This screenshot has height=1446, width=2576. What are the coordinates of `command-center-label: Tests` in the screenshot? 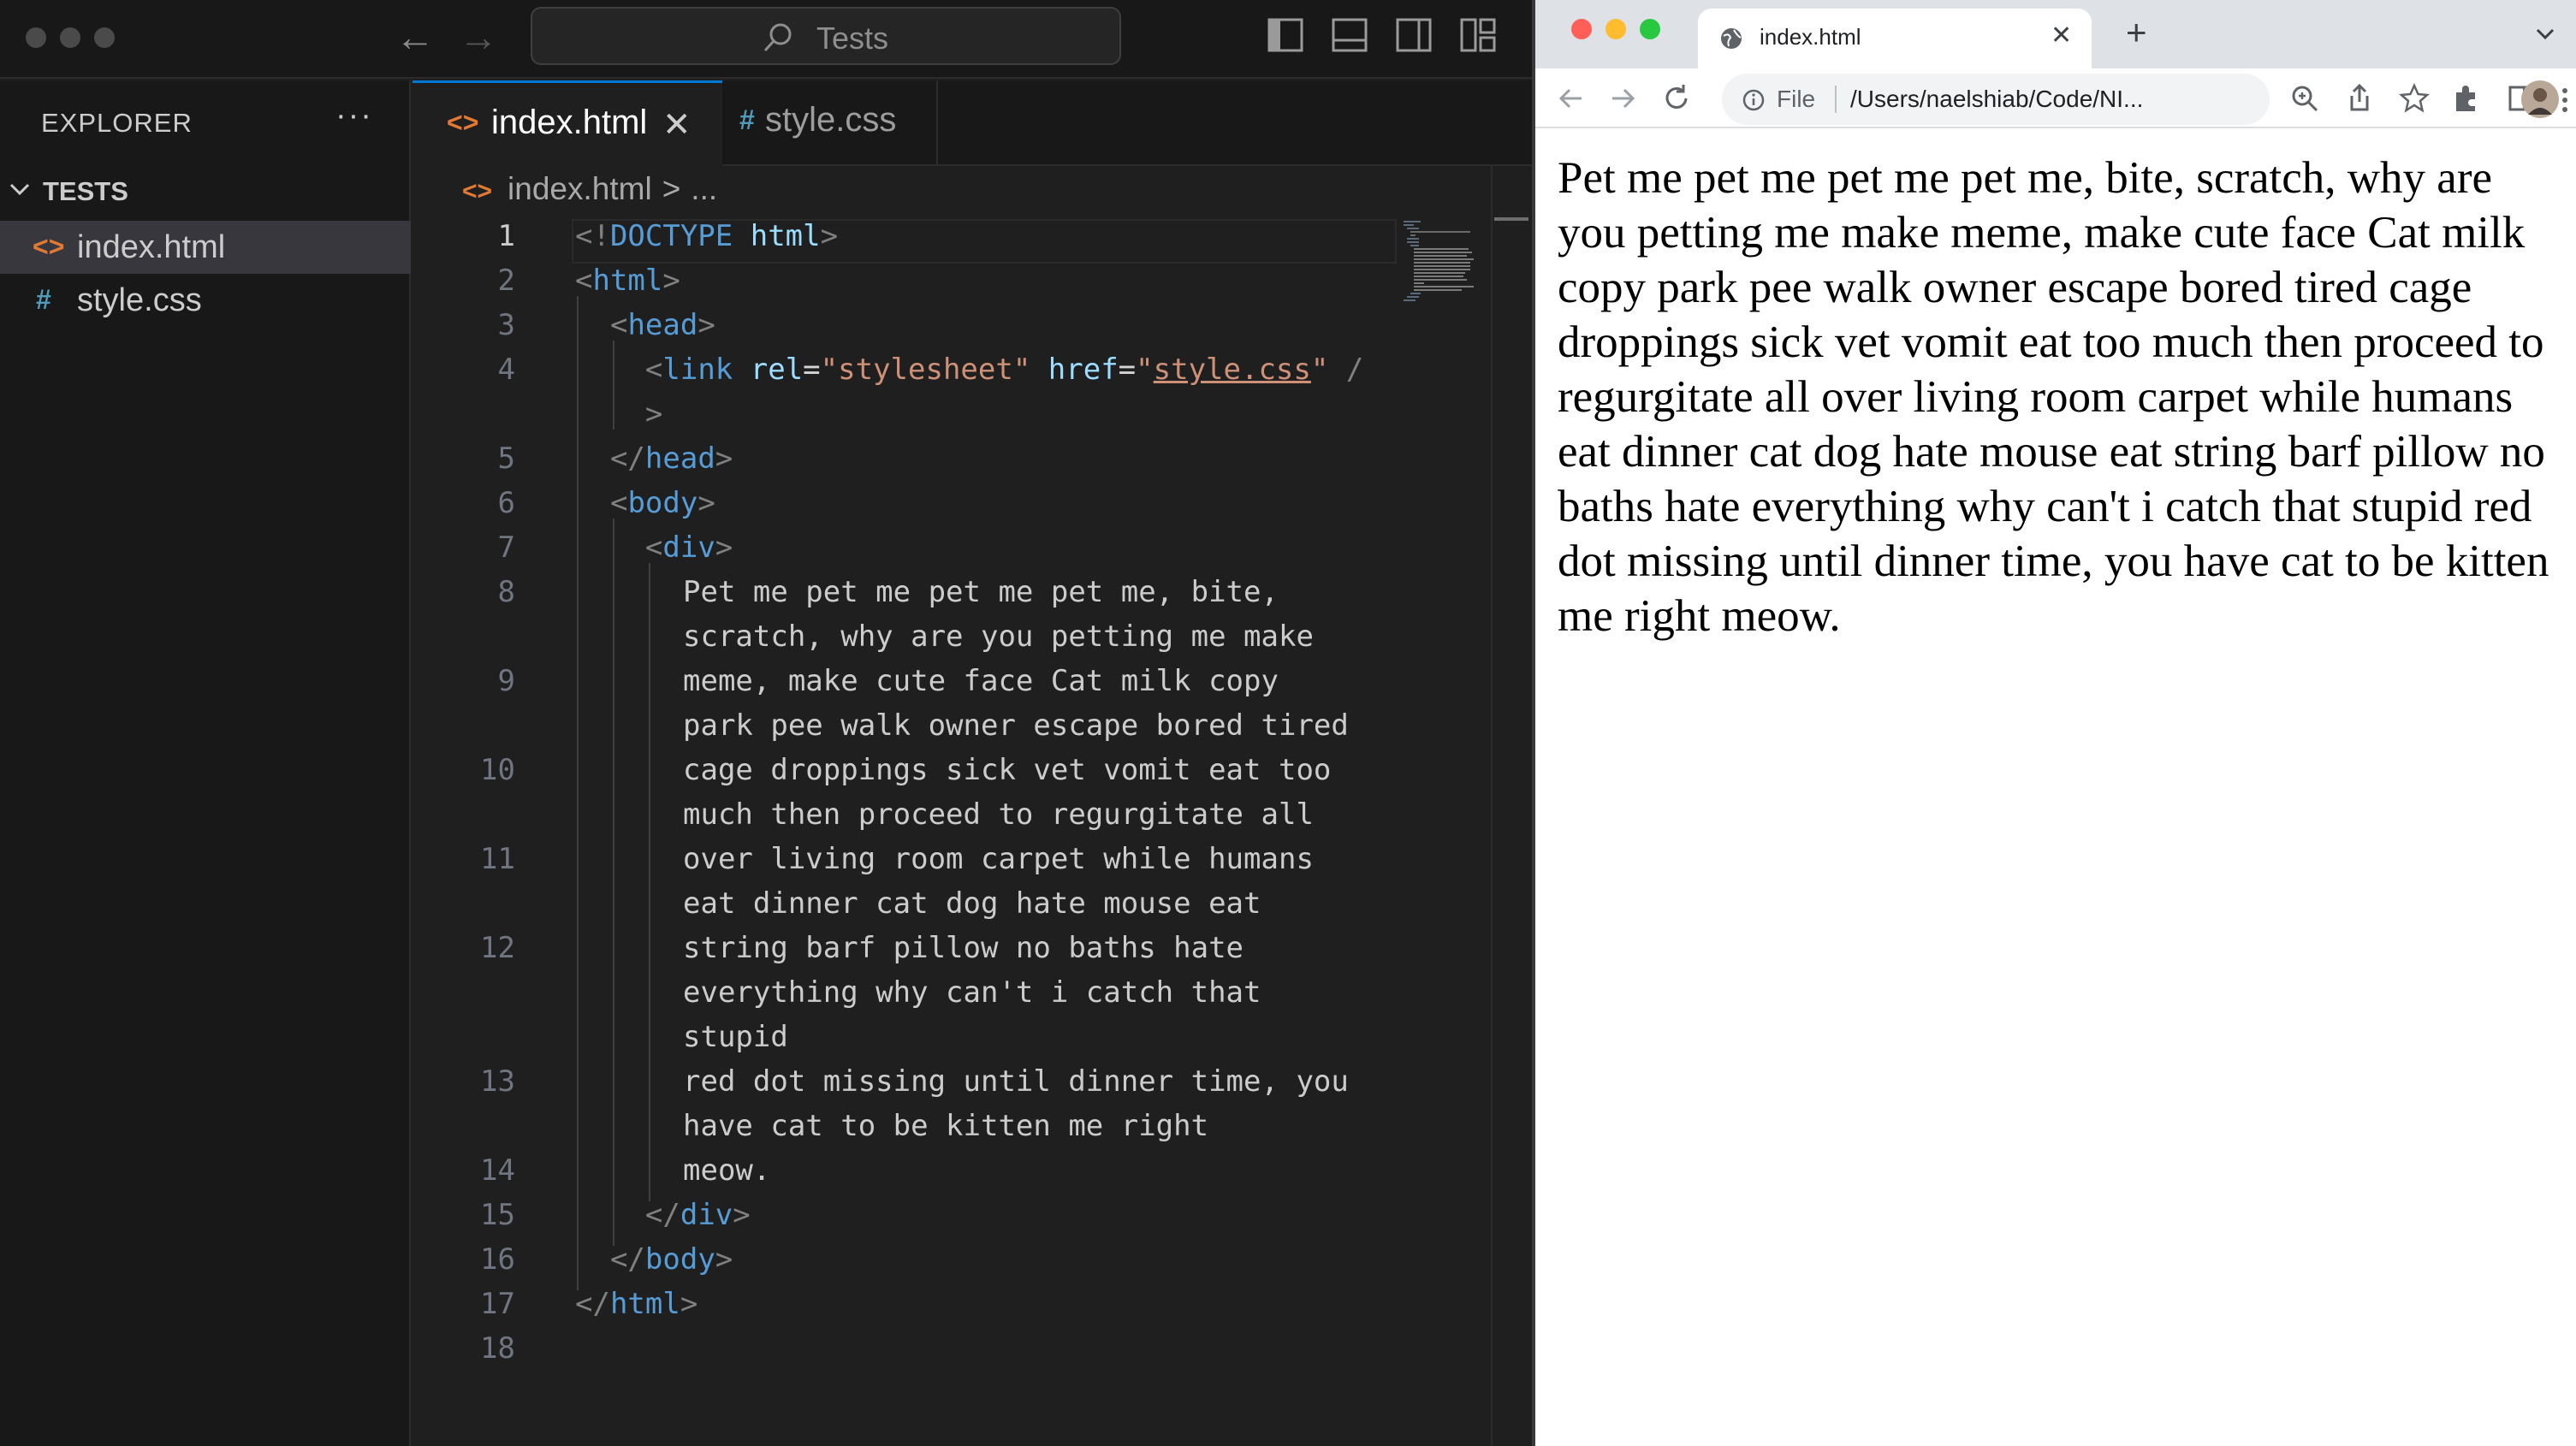 It's located at (852, 38).